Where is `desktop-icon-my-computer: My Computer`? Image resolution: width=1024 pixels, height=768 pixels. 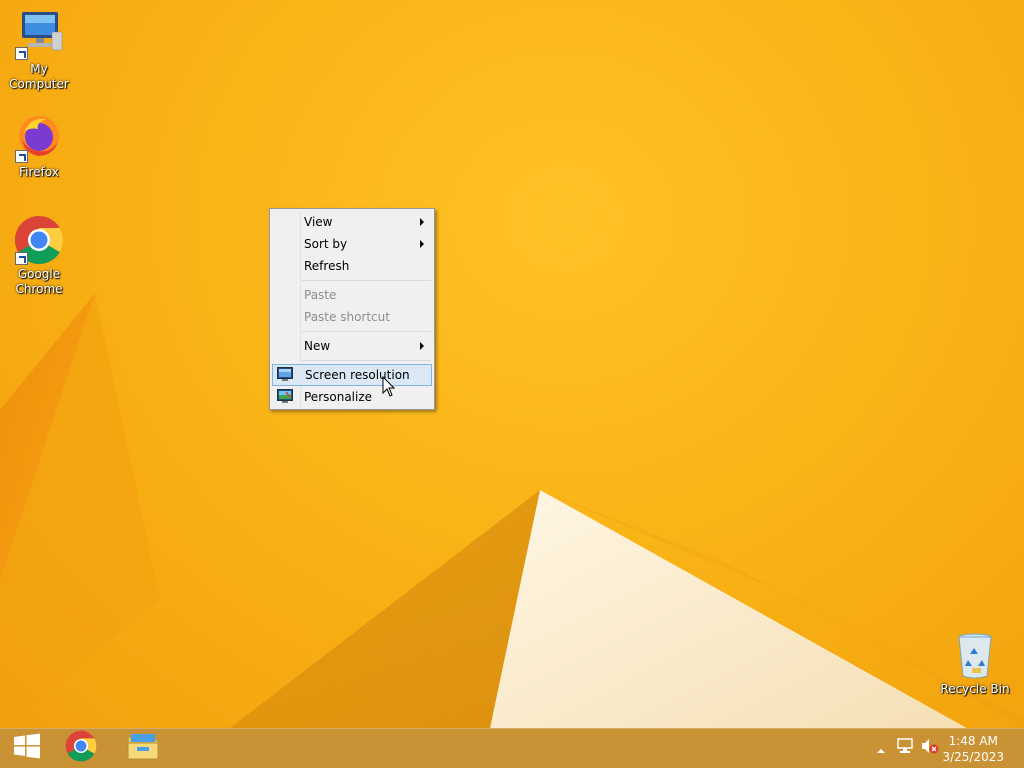
desktop-icon-my-computer: My Computer is located at coordinates (39, 51).